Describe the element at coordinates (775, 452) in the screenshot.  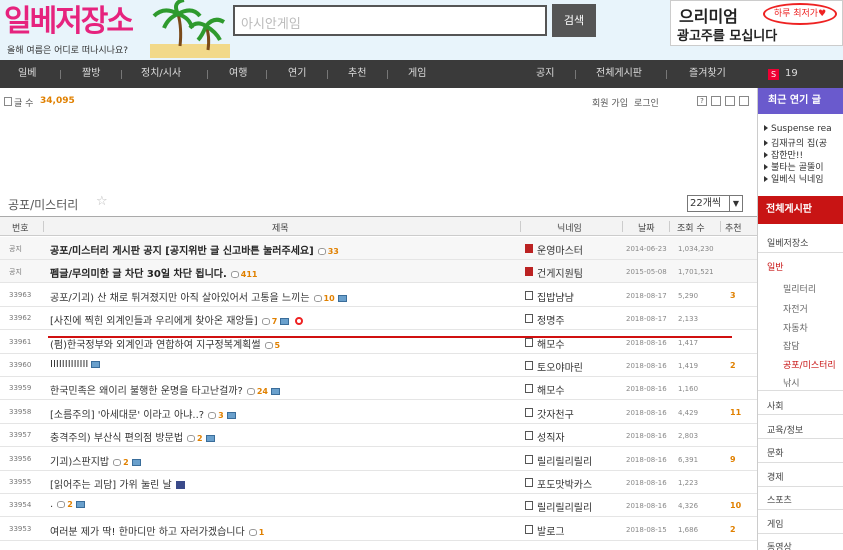
I see `sidebar-cat-culture: 문화` at that location.